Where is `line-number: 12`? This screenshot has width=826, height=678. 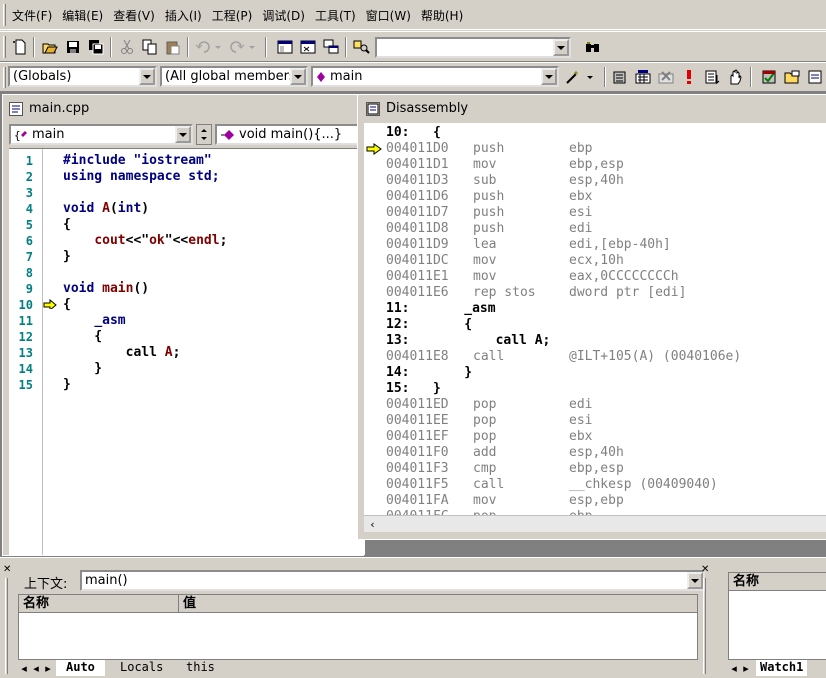 line-number: 12 is located at coordinates (25, 337).